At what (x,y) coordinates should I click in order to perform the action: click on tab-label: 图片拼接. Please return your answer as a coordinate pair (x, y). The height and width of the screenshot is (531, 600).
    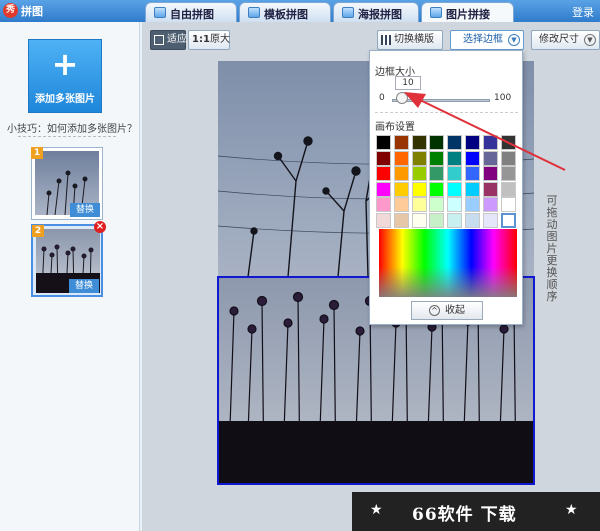
    Looking at the image, I should click on (468, 14).